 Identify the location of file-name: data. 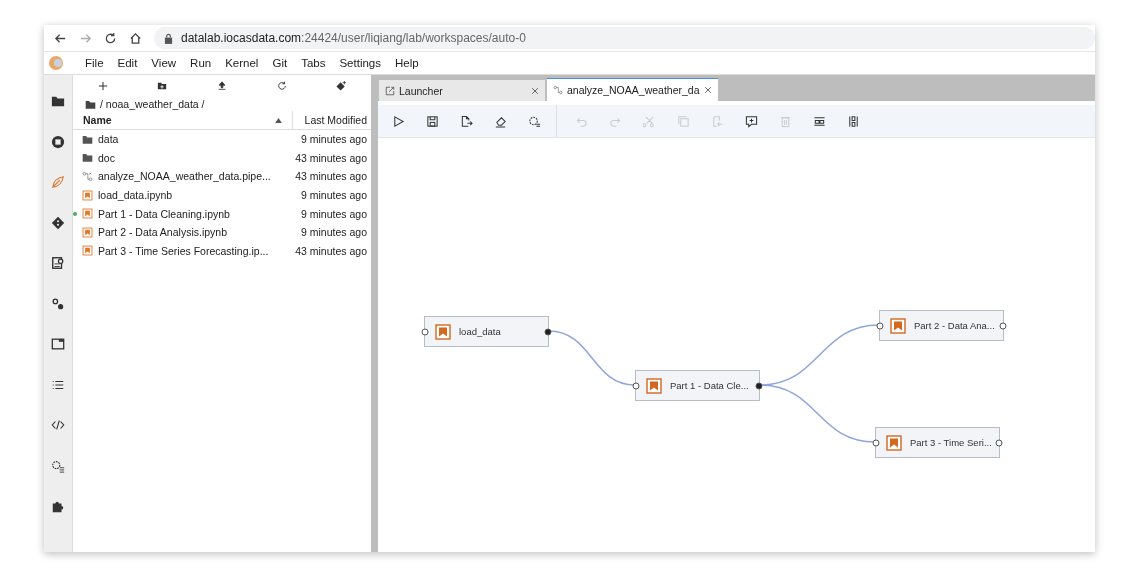
(197, 139).